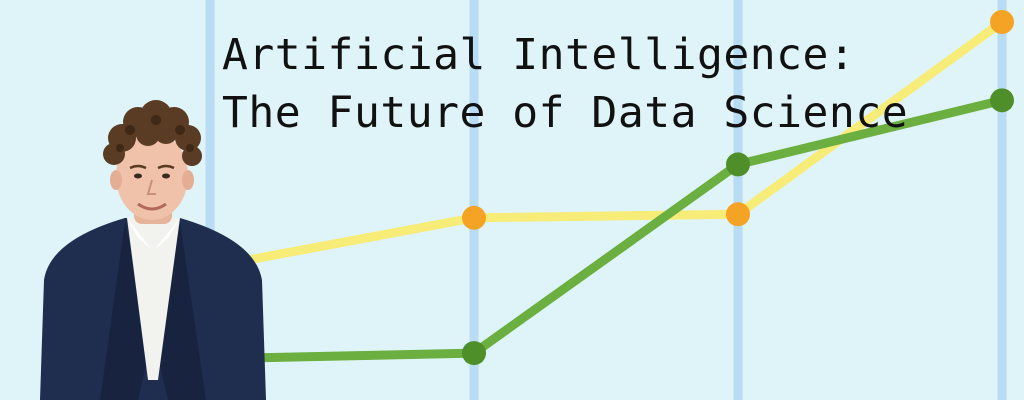  I want to click on title-line-1: Artificial Intelligence:, so click(539, 55).